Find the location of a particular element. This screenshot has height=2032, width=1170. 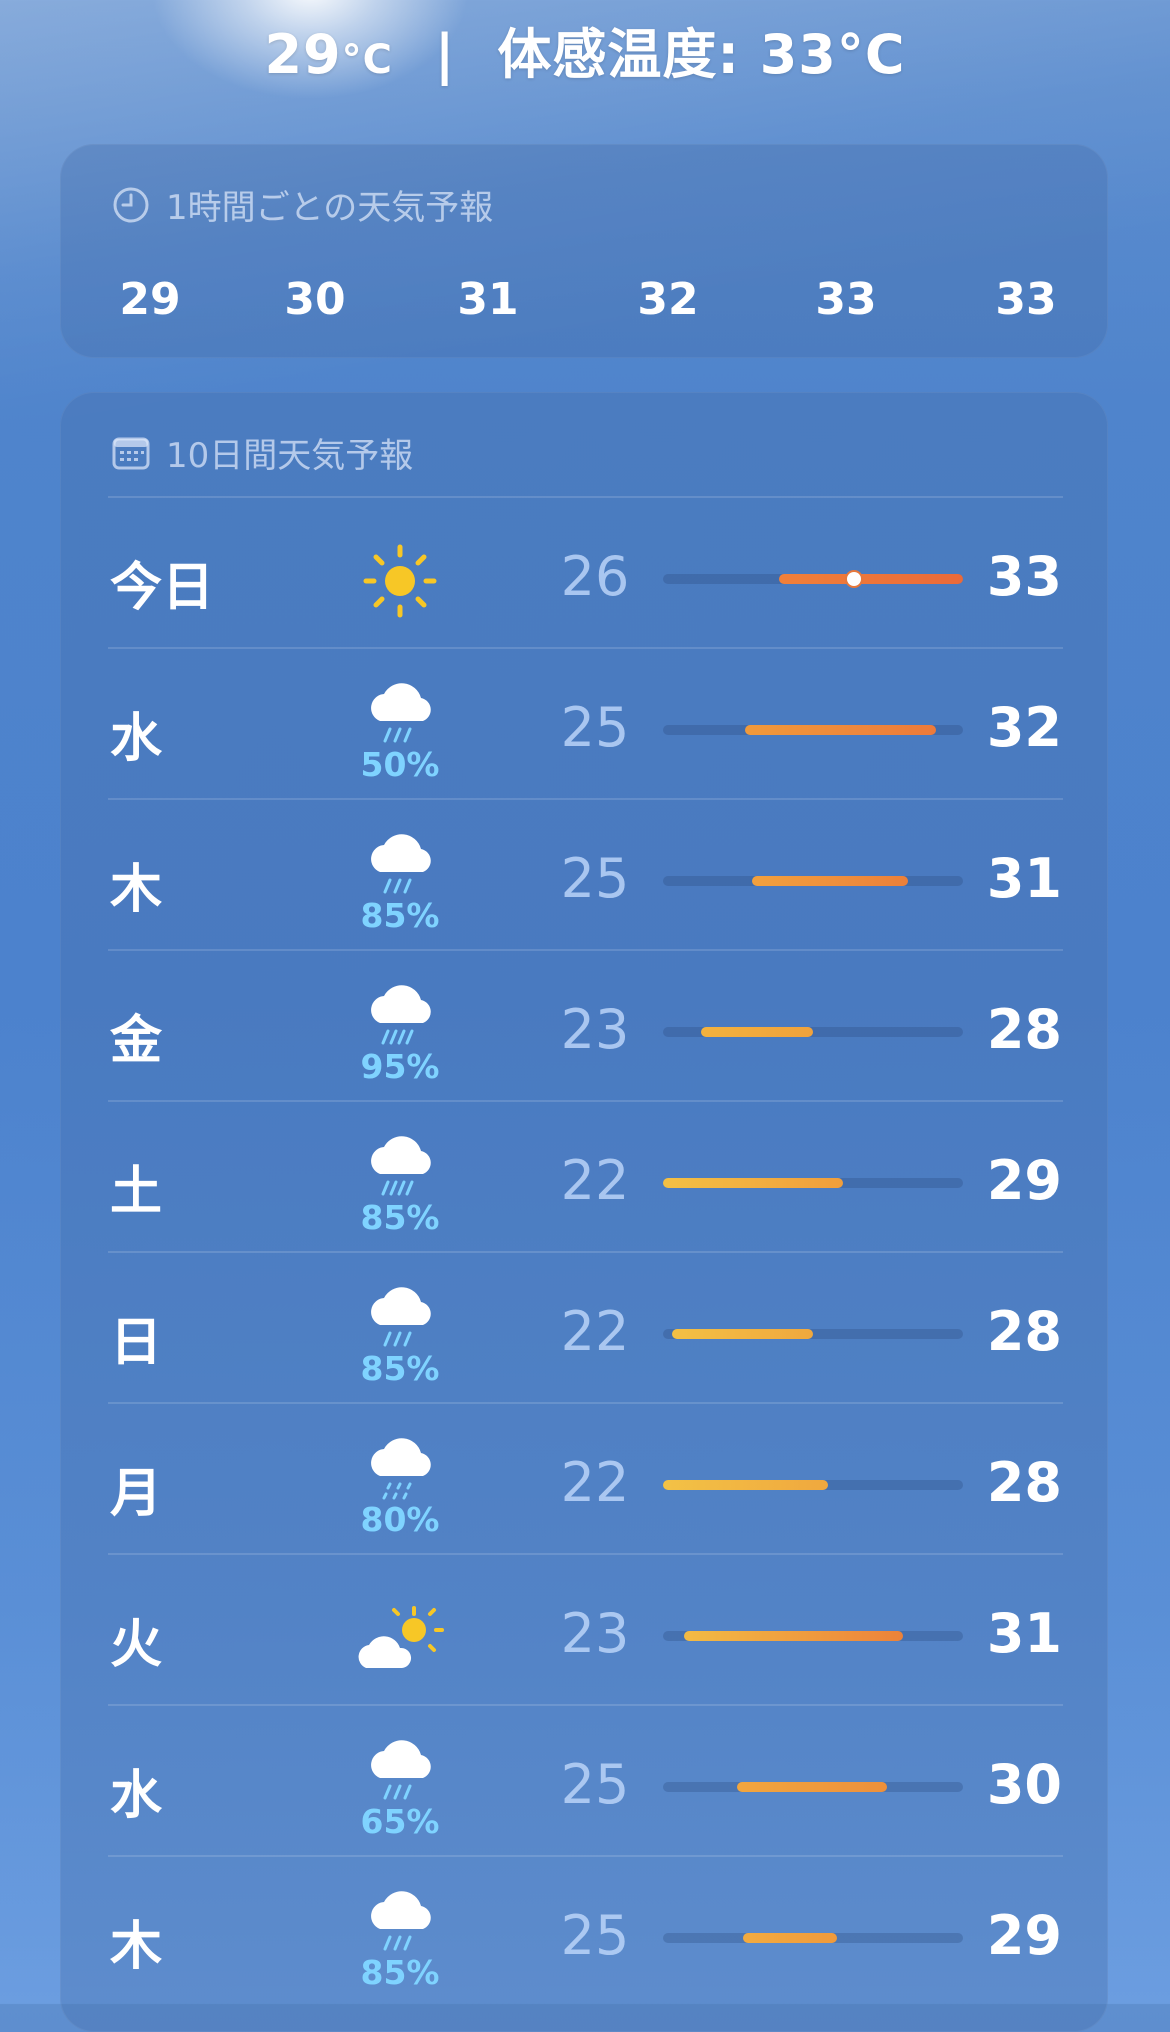

hourly-forecast-title: 1時間ごとの天気予報 is located at coordinates (330, 208).